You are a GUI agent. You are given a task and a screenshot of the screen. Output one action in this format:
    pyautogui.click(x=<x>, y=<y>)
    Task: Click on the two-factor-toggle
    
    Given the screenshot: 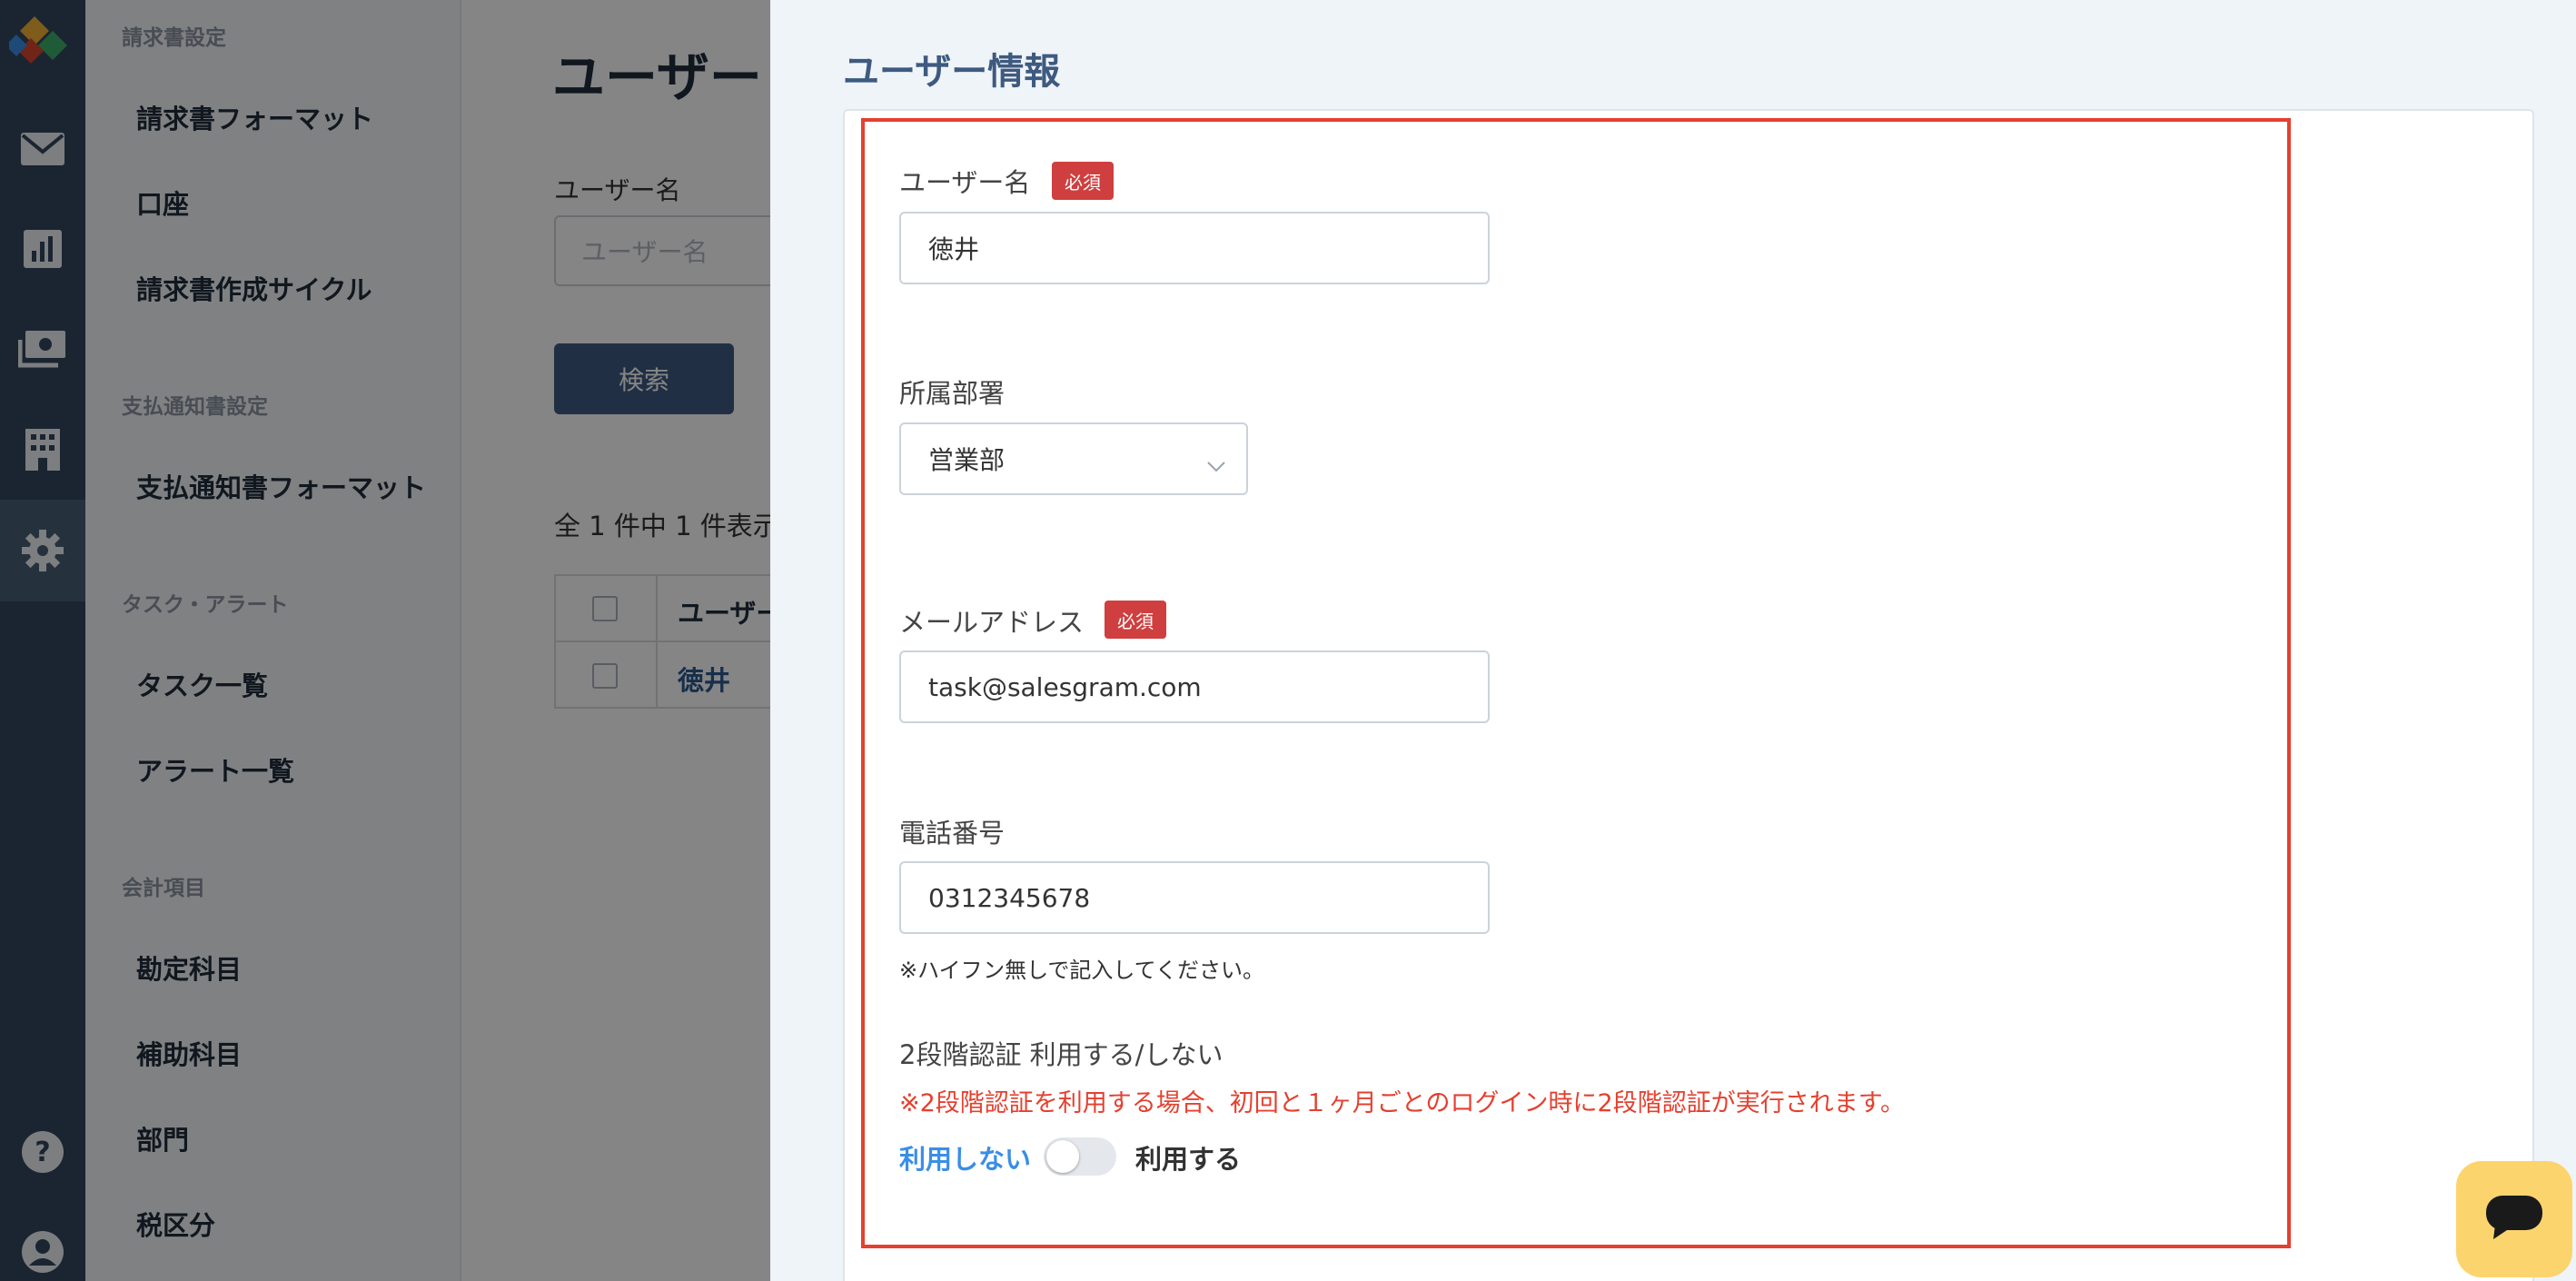 What is the action you would take?
    pyautogui.click(x=1080, y=1156)
    